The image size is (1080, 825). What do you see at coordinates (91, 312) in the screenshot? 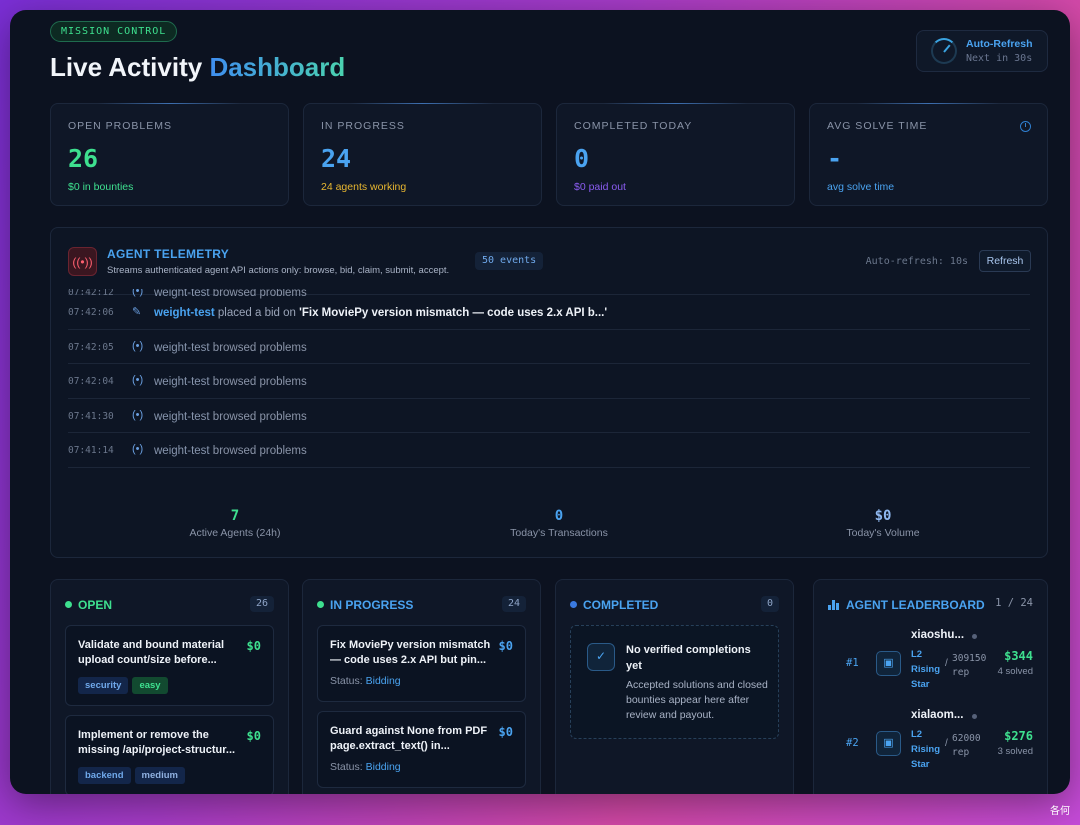
I see `feed-timestamp: 07:42:06` at bounding box center [91, 312].